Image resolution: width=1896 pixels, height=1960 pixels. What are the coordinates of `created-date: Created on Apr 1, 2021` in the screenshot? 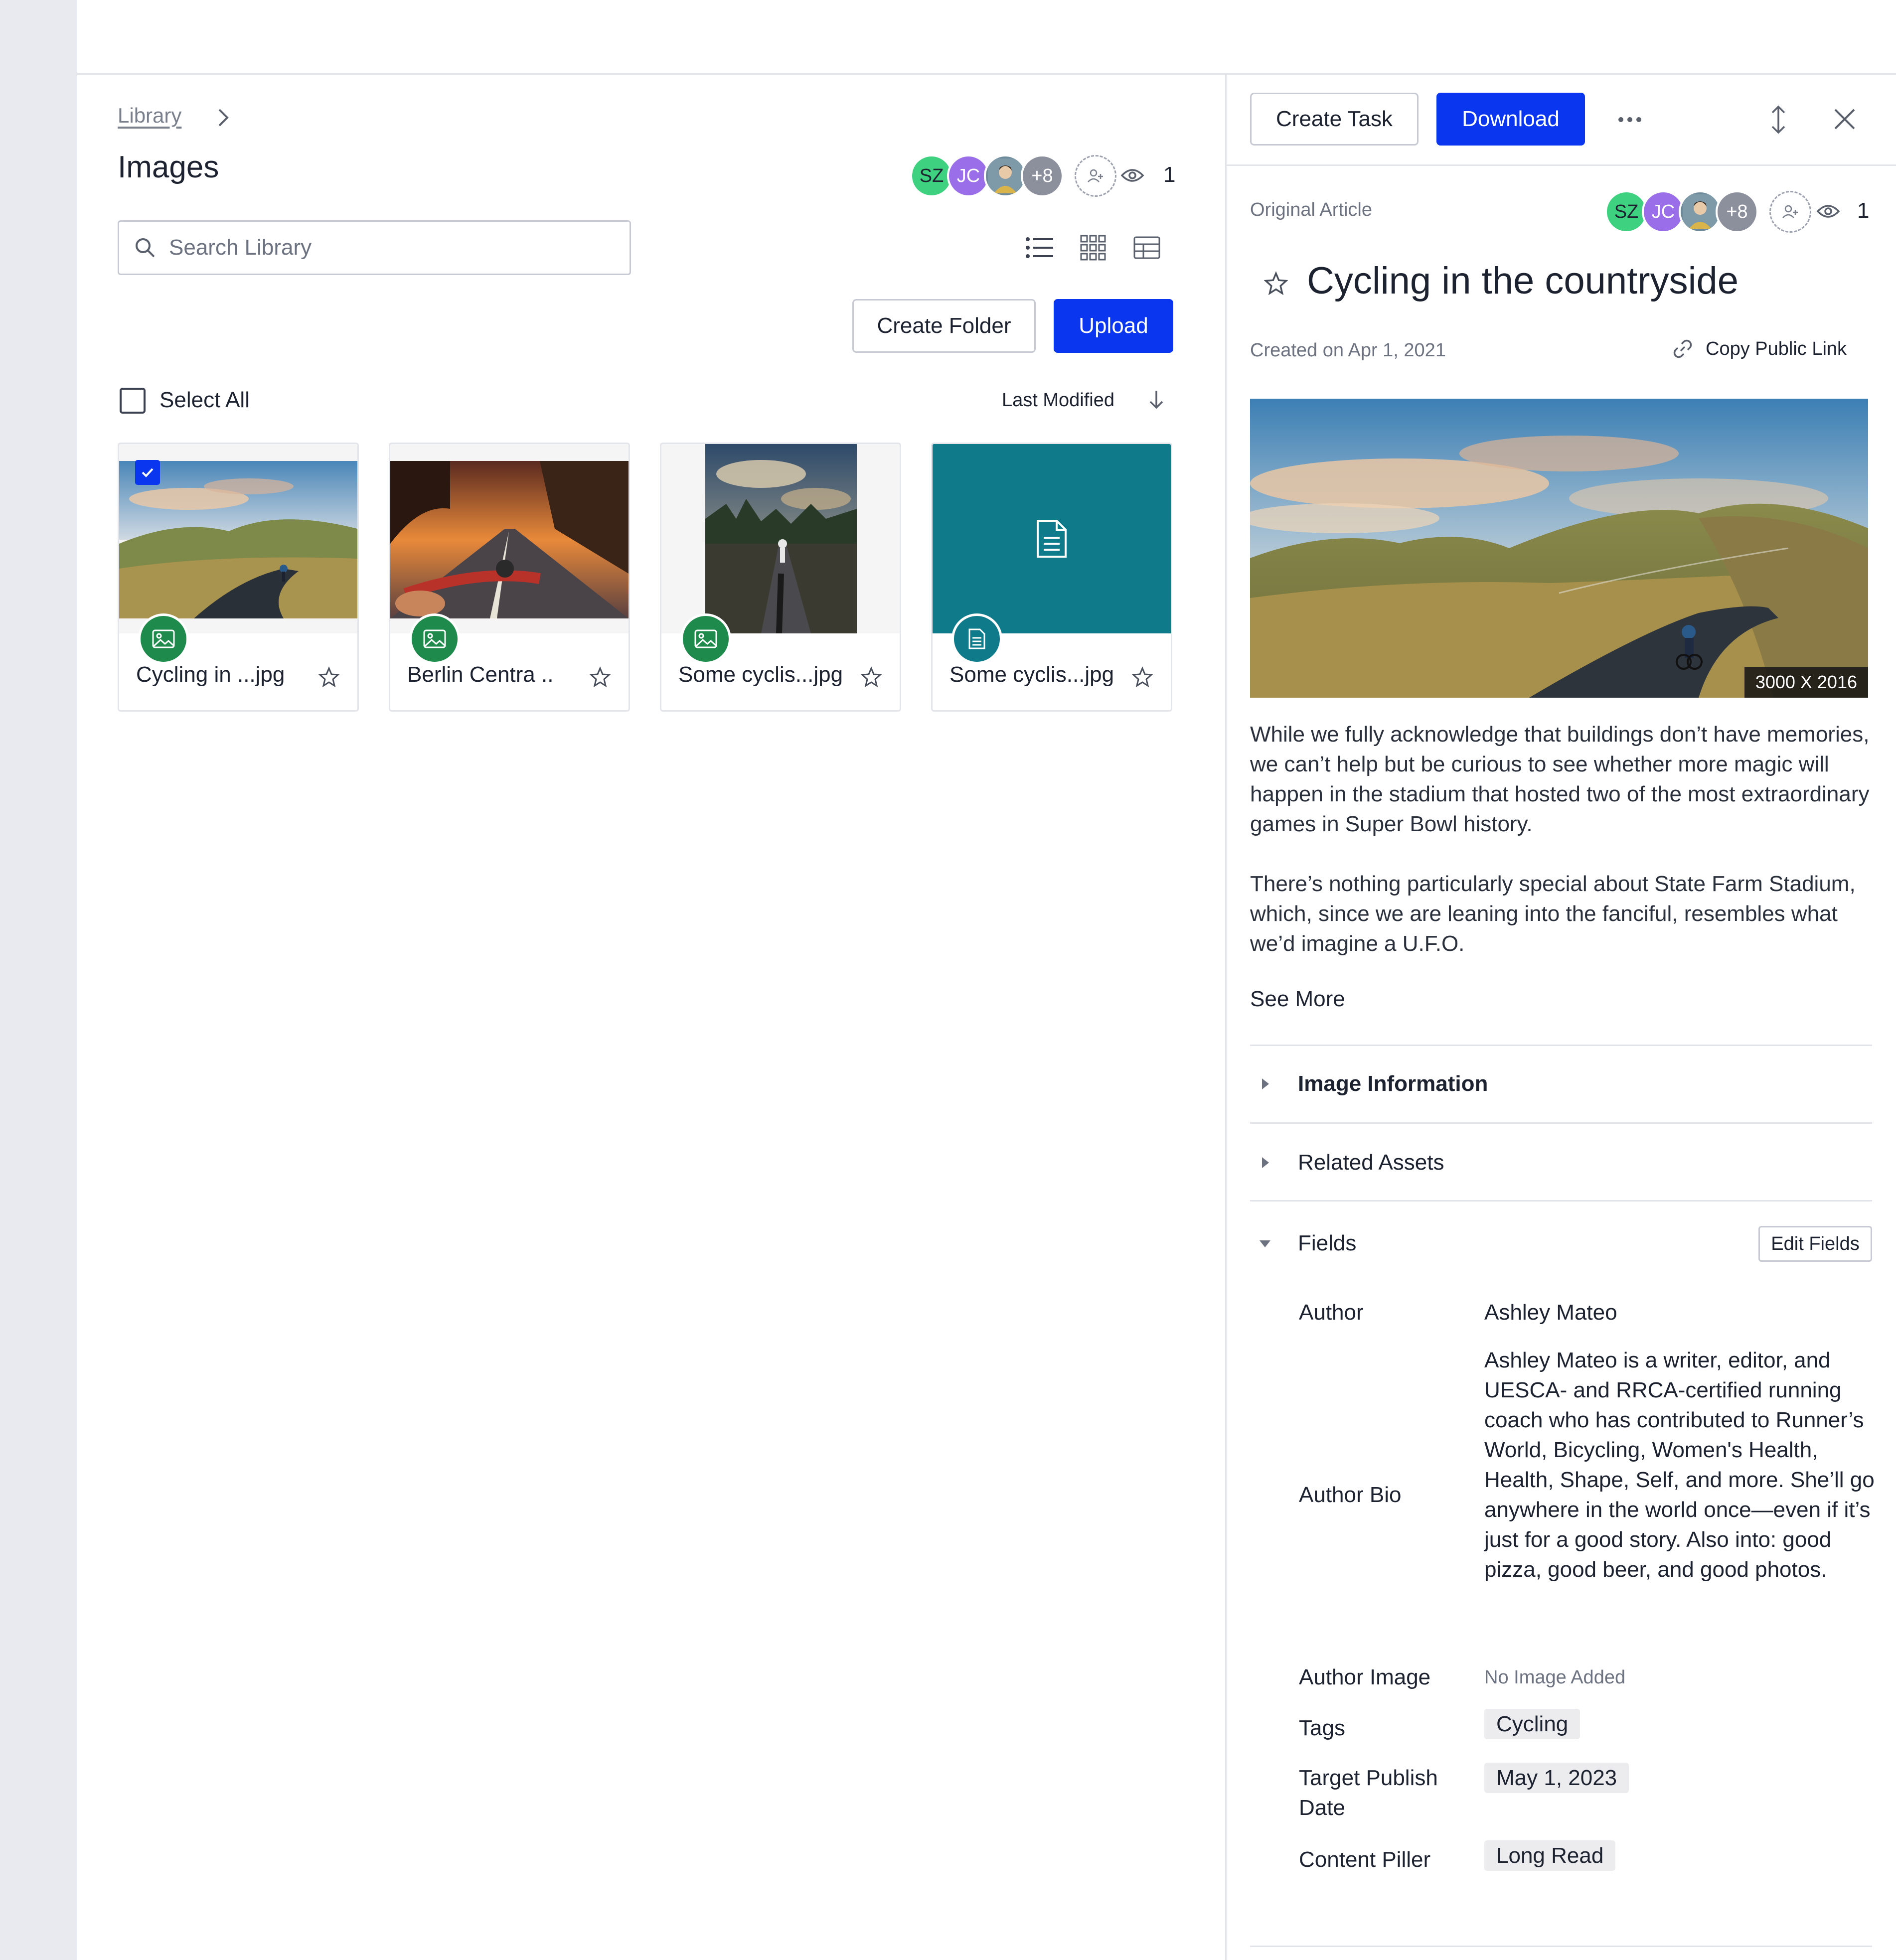 It's located at (1348, 350).